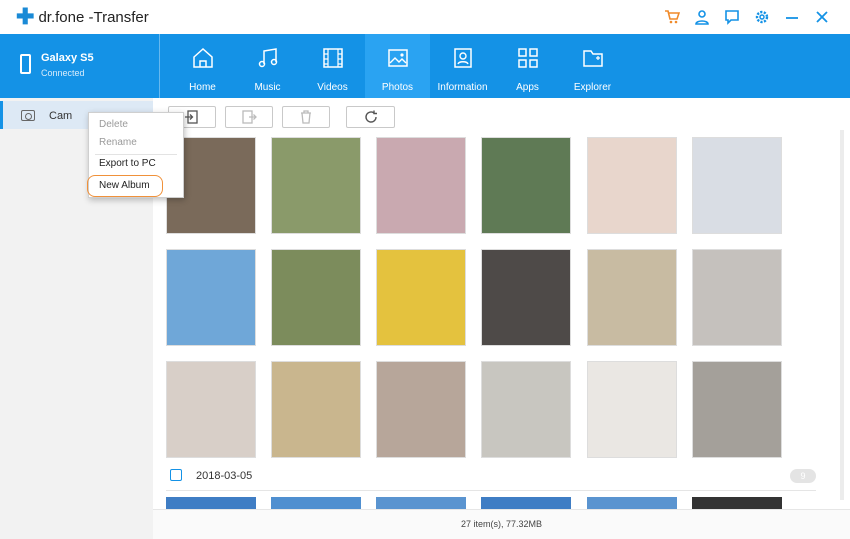  I want to click on menu-item-rename: Rename, so click(118, 142).